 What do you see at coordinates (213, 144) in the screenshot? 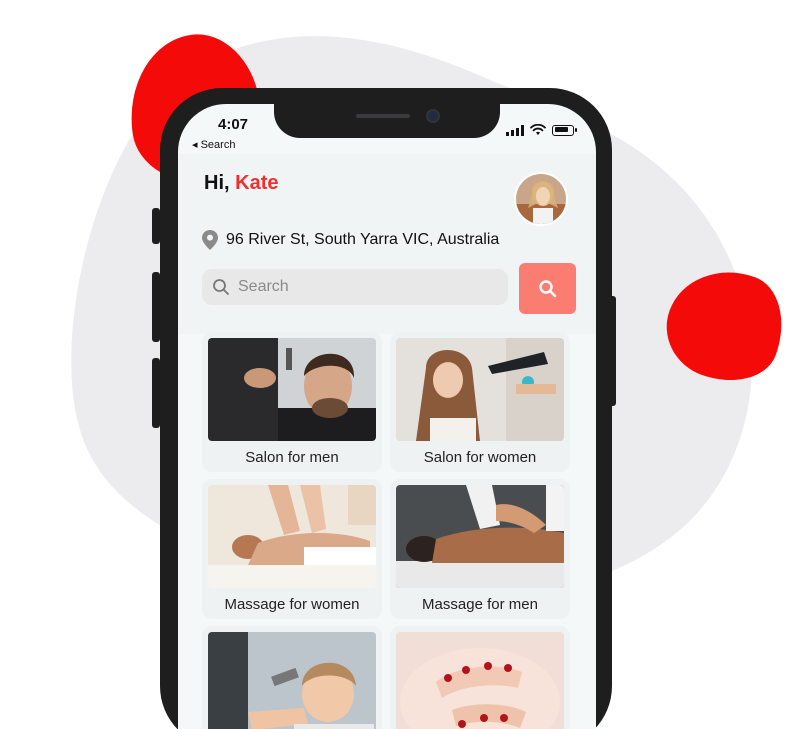
I see `back-to-search-link: ◂ Search` at bounding box center [213, 144].